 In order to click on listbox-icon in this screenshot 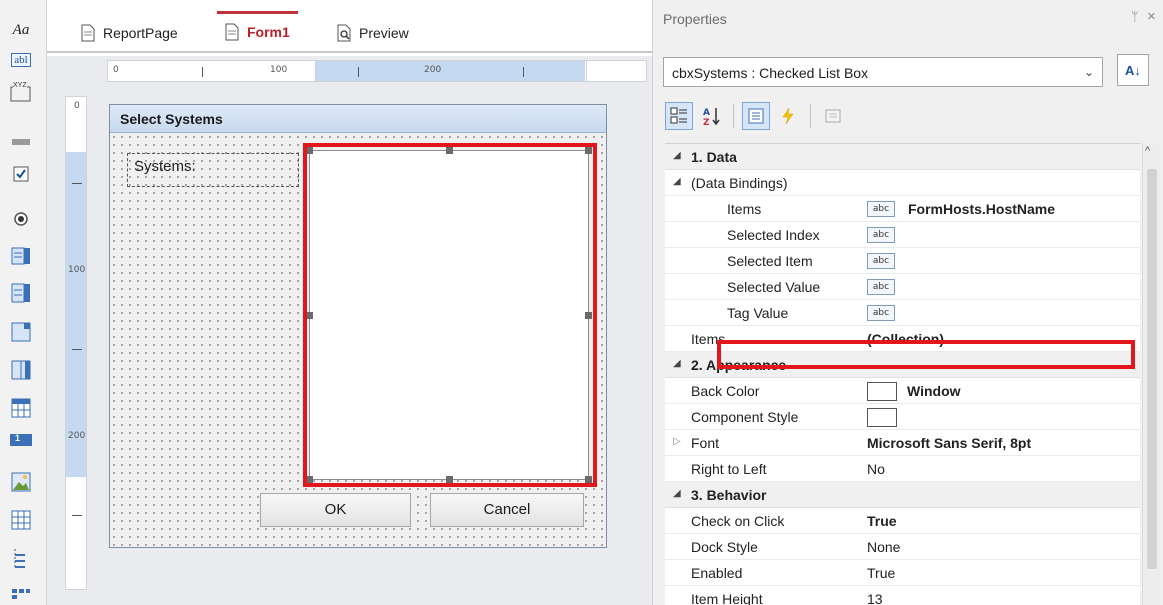, I will do `click(21, 256)`.